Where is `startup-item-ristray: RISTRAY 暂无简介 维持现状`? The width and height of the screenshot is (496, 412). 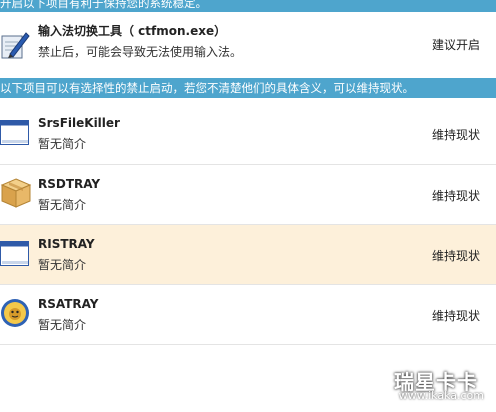
startup-item-ristray: RISTRAY 暂无简介 维持现状 is located at coordinates (248, 255).